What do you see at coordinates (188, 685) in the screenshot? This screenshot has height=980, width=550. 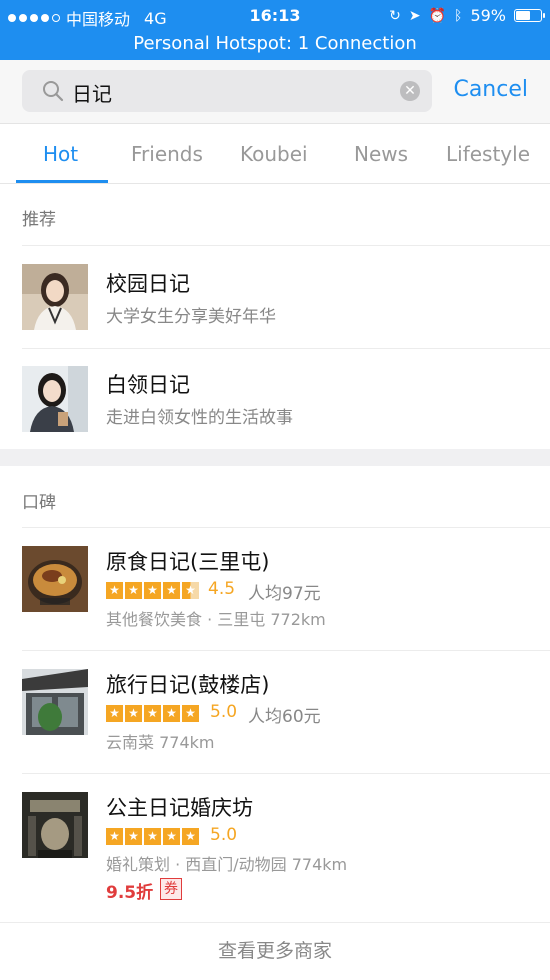 I see `shop-name: 旅行日记(鼓楼店)` at bounding box center [188, 685].